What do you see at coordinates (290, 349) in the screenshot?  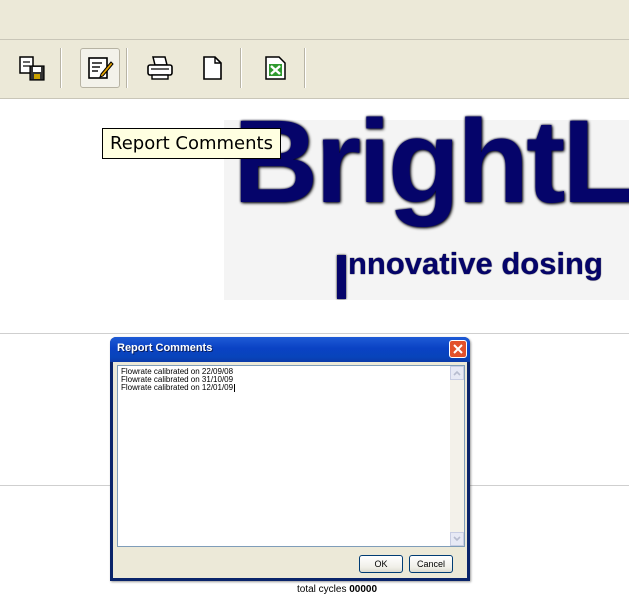 I see `dialog-titlebar: Report Comments` at bounding box center [290, 349].